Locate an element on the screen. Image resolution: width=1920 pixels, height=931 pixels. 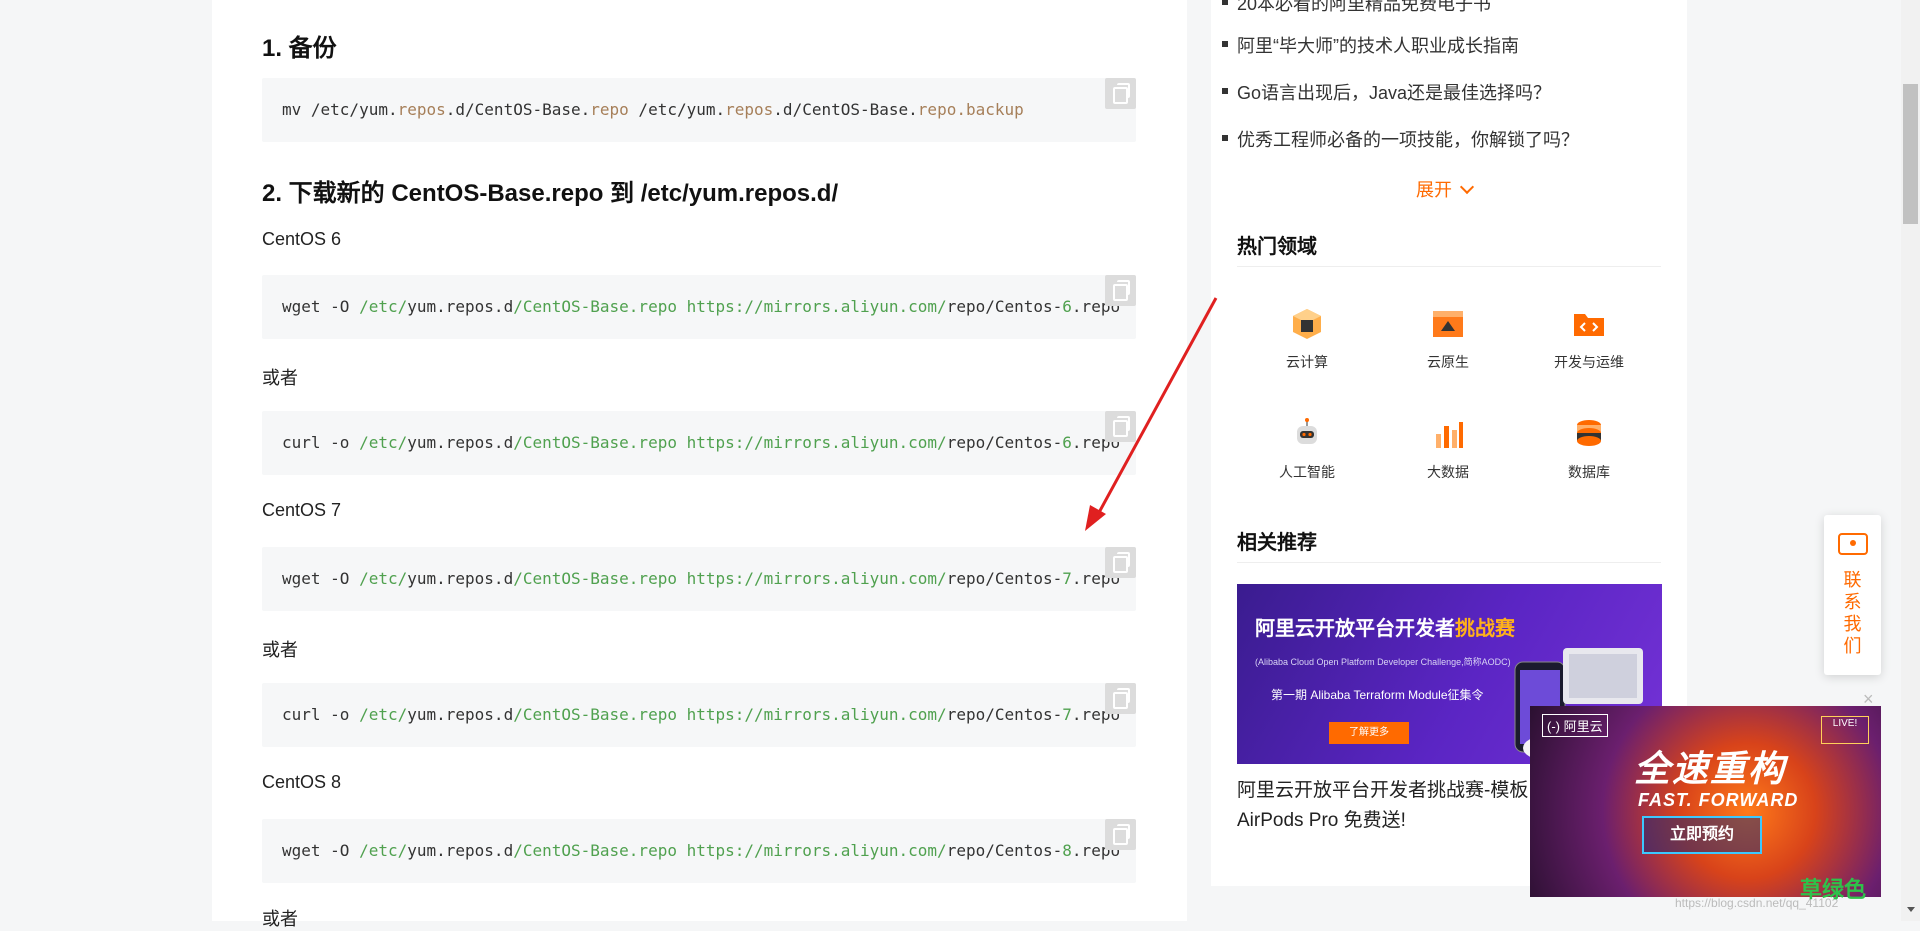
contact-us-button: 联系我们 is located at coordinates (1852, 595).